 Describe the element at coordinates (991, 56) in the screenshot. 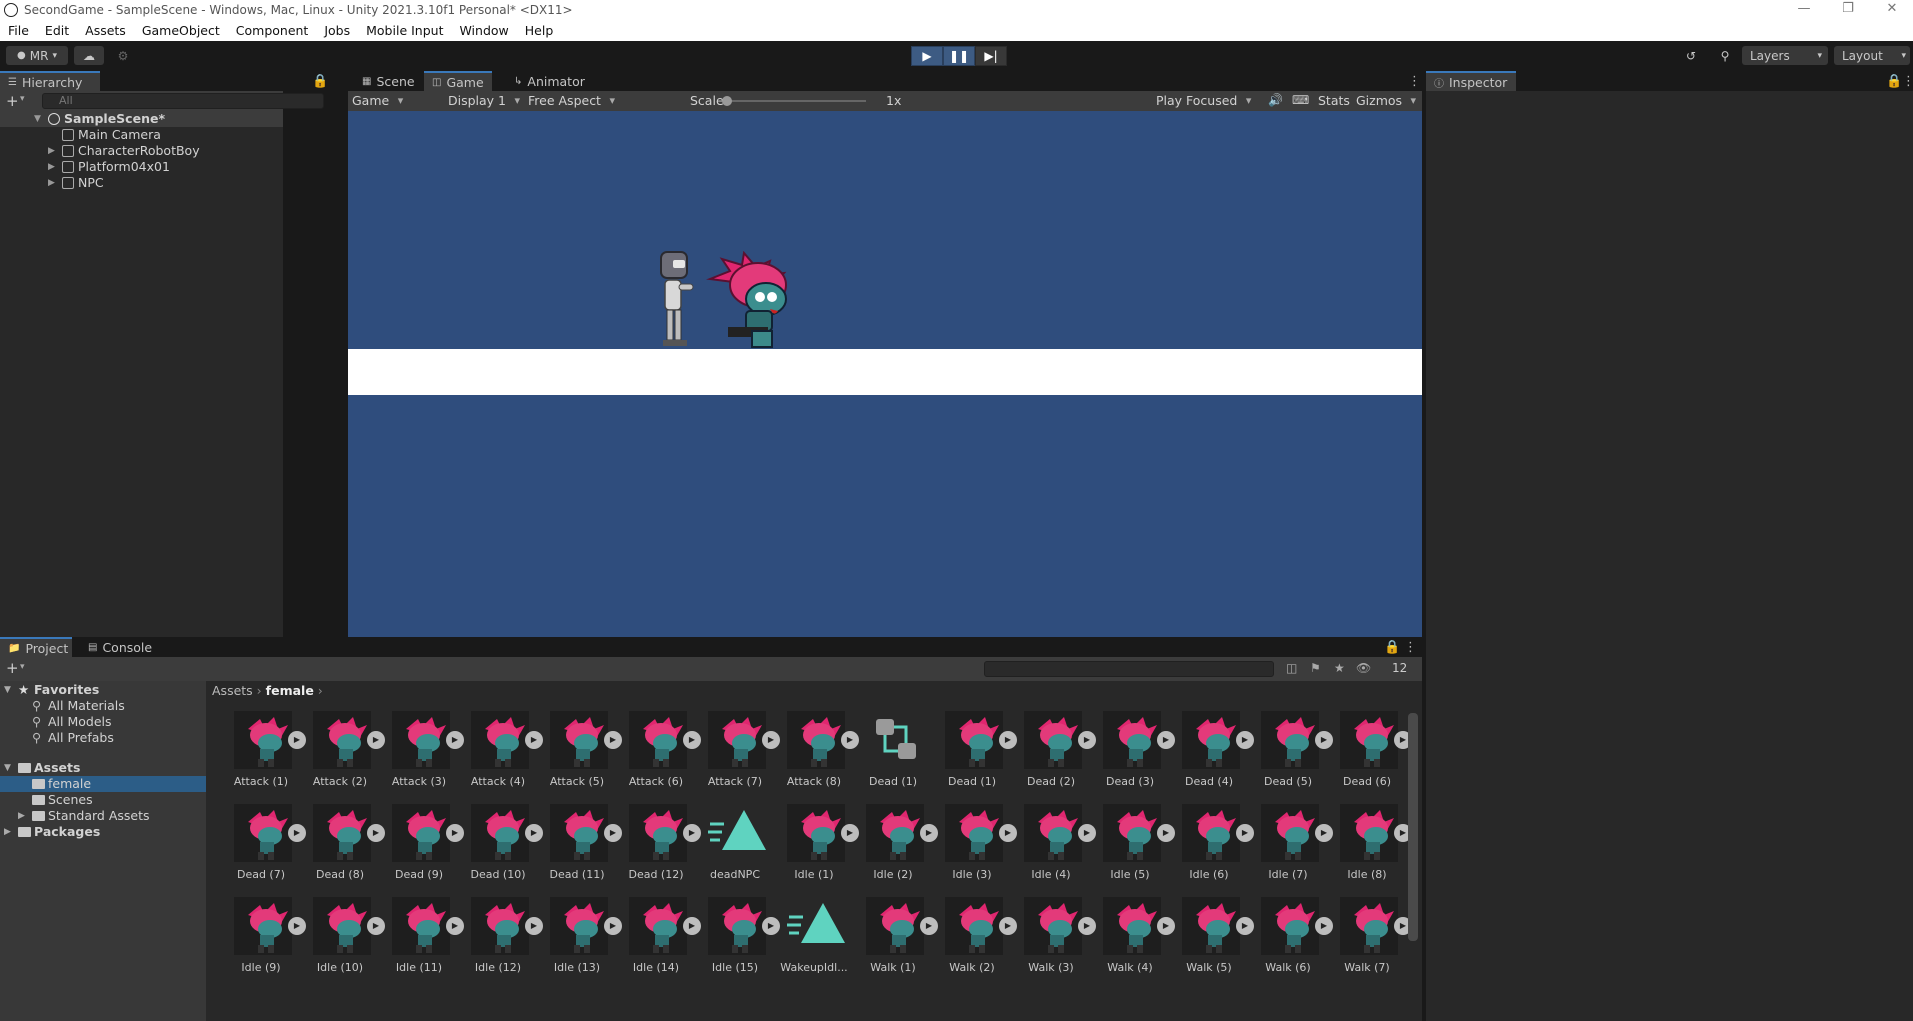

I see `step-button: ▶|` at that location.